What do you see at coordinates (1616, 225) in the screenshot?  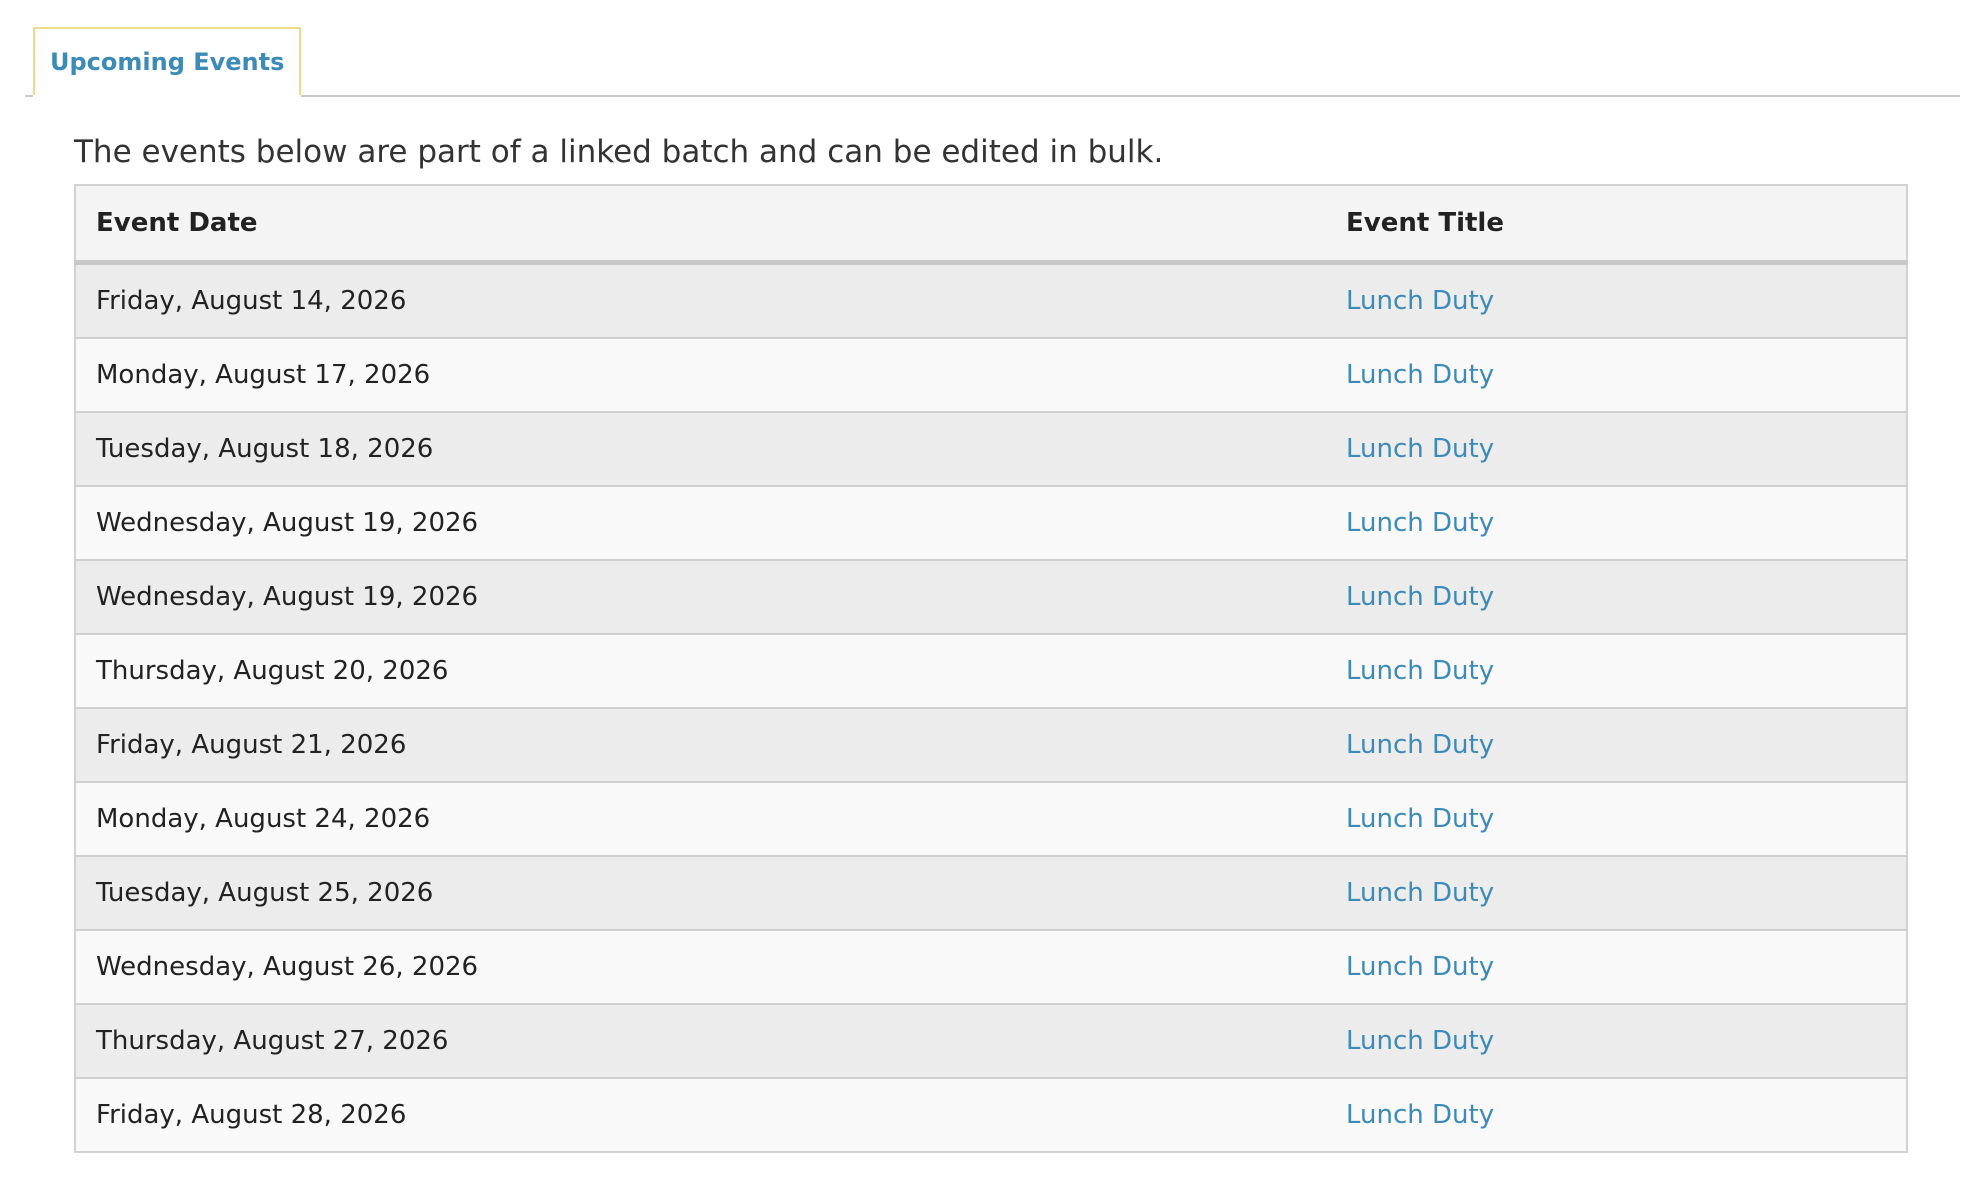 I see `column-header-event-title: Event Title` at bounding box center [1616, 225].